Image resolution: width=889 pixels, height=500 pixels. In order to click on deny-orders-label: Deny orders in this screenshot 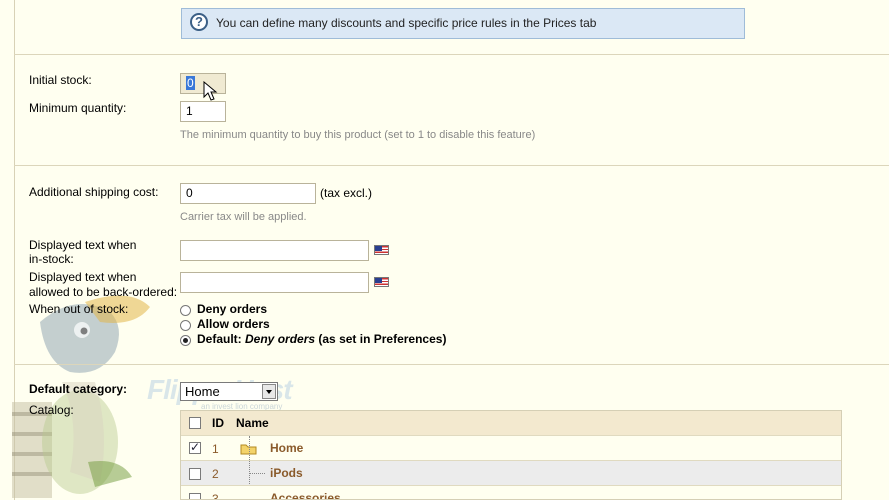, I will do `click(232, 309)`.